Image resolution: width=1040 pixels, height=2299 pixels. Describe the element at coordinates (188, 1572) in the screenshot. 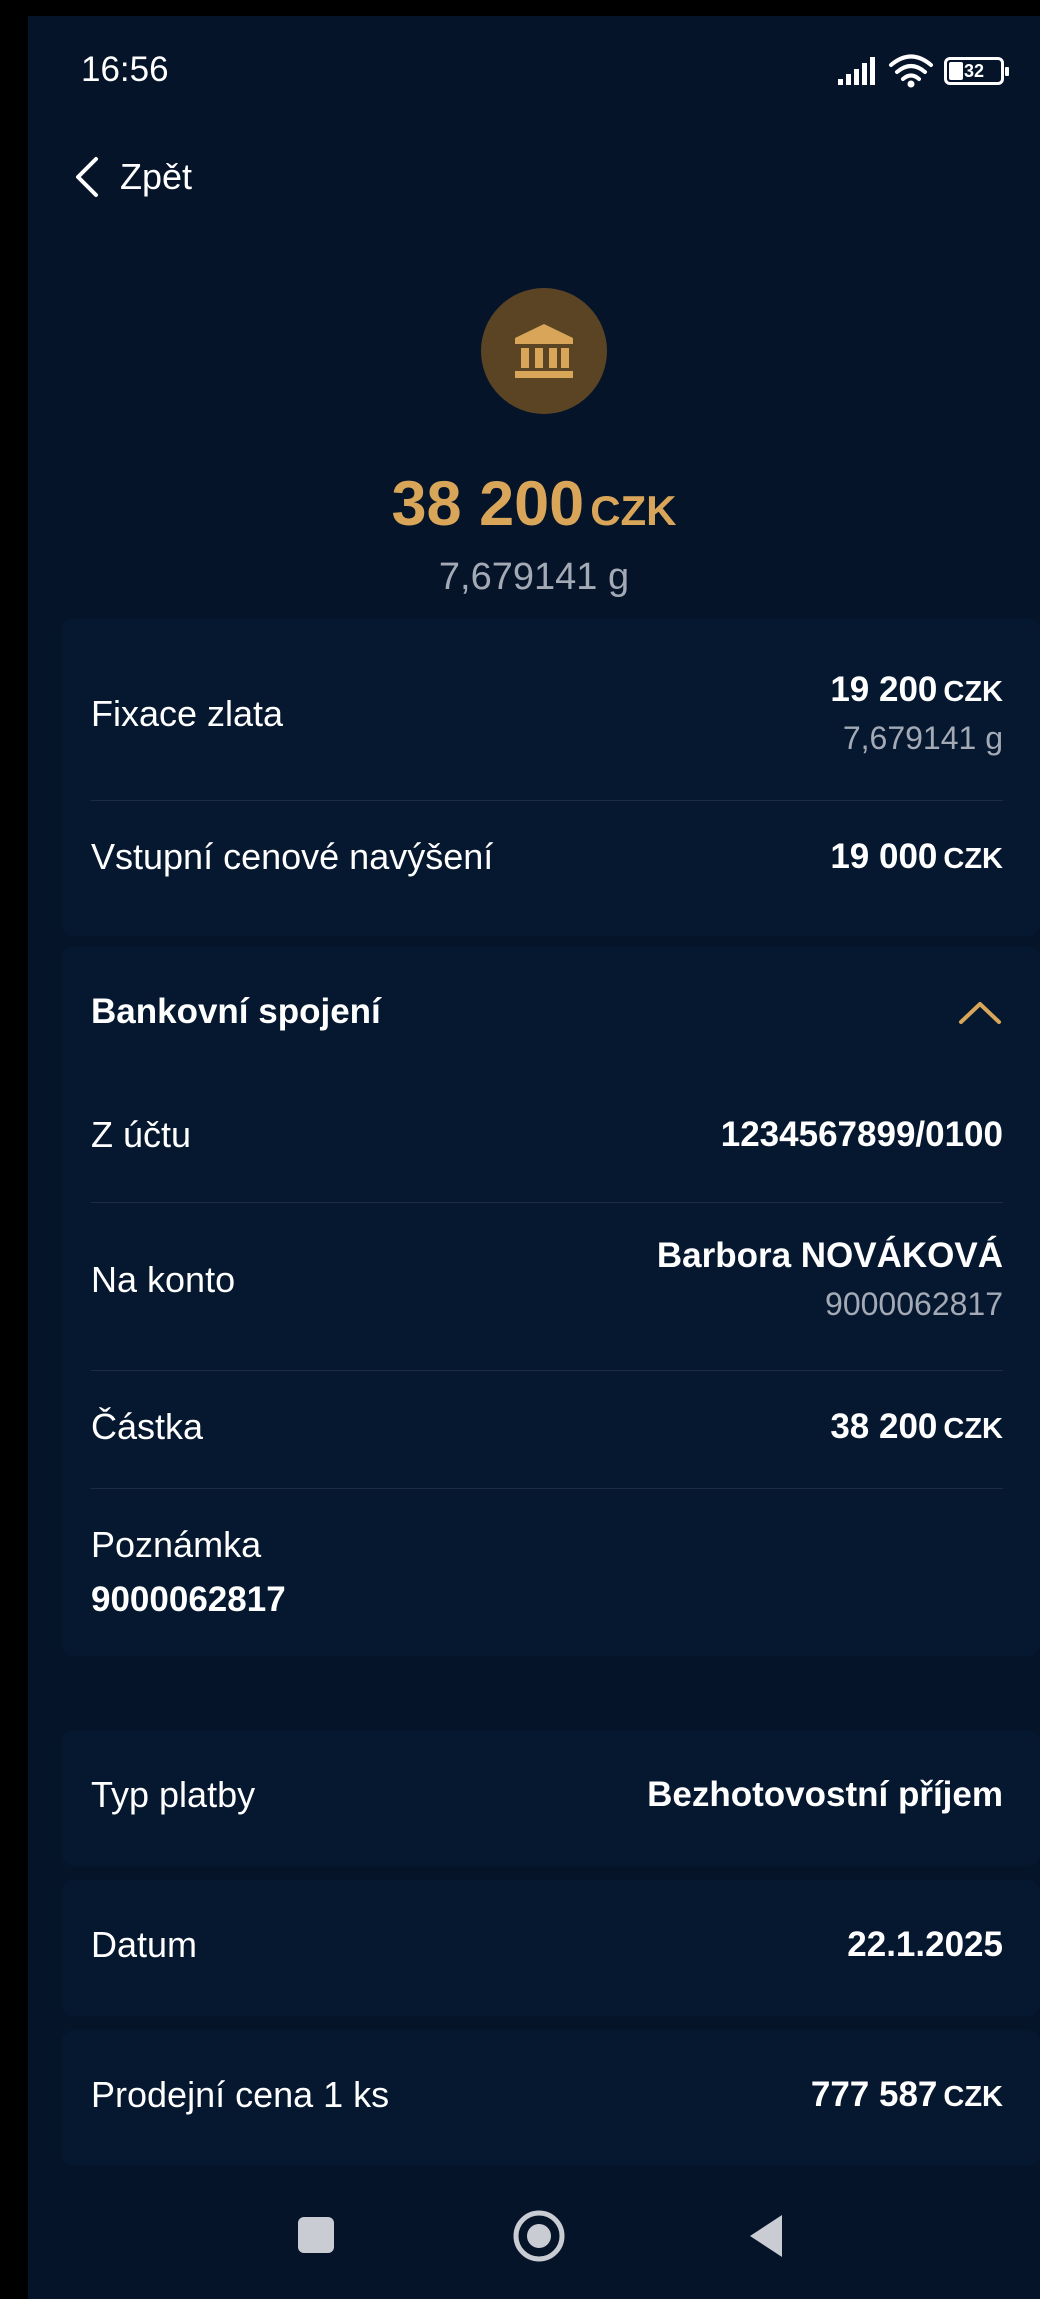

I see `note-block: Poznámka 9000062817` at that location.